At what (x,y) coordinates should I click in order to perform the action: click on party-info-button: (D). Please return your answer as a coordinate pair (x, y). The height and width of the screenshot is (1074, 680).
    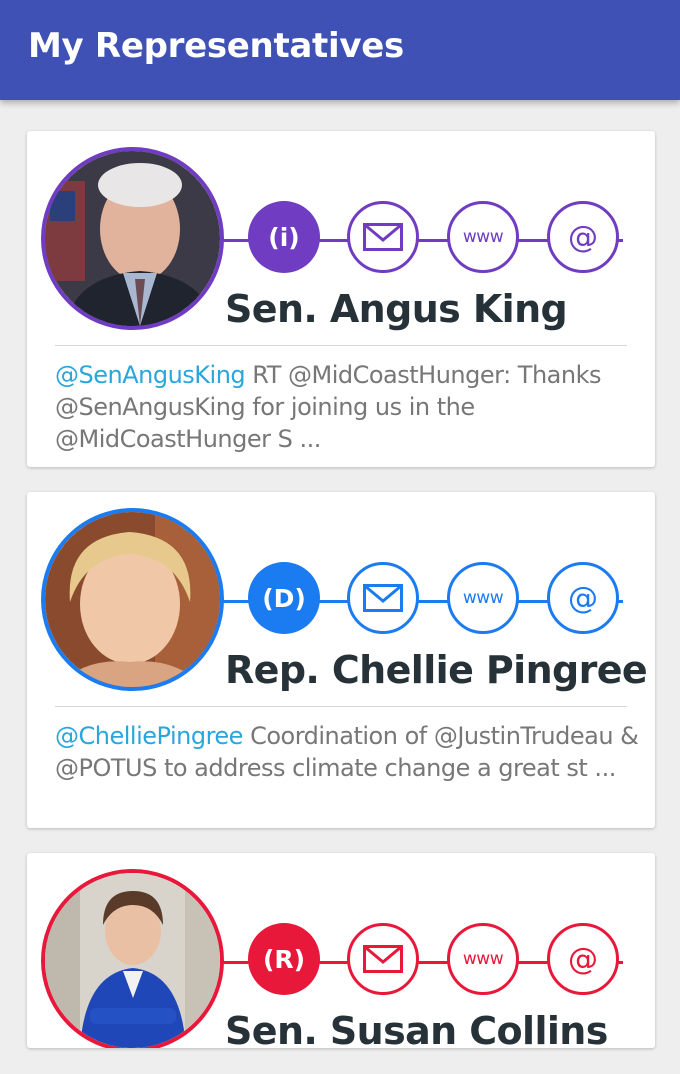
    Looking at the image, I should click on (284, 598).